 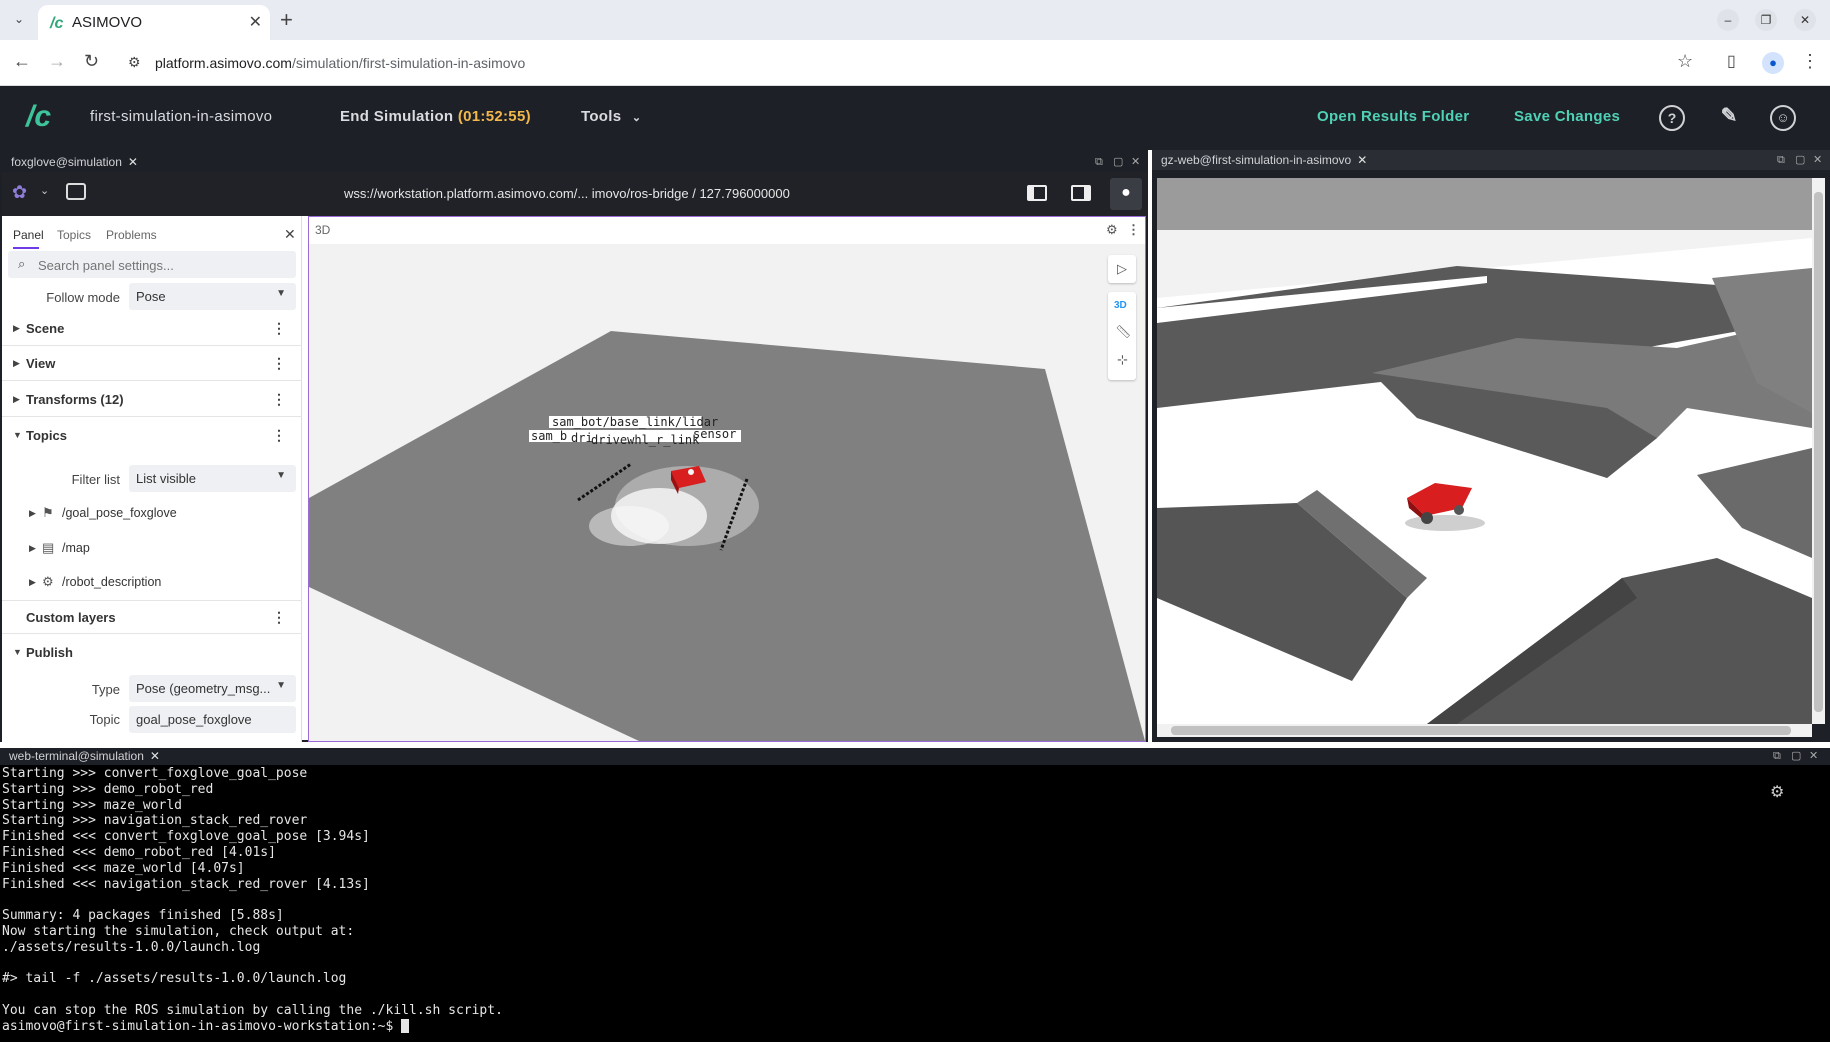 I want to click on search-input, so click(x=163, y=265).